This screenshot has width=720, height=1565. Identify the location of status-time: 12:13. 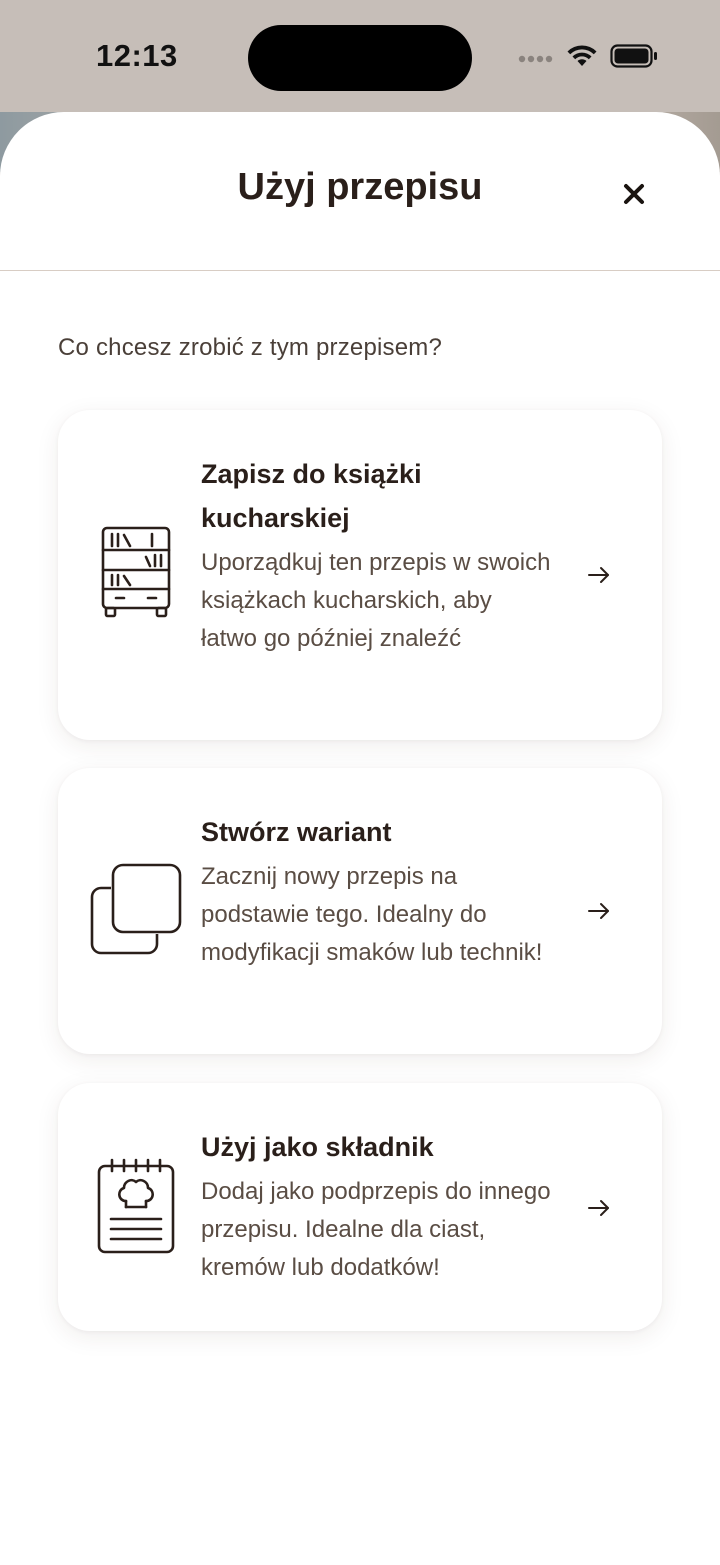
(137, 55).